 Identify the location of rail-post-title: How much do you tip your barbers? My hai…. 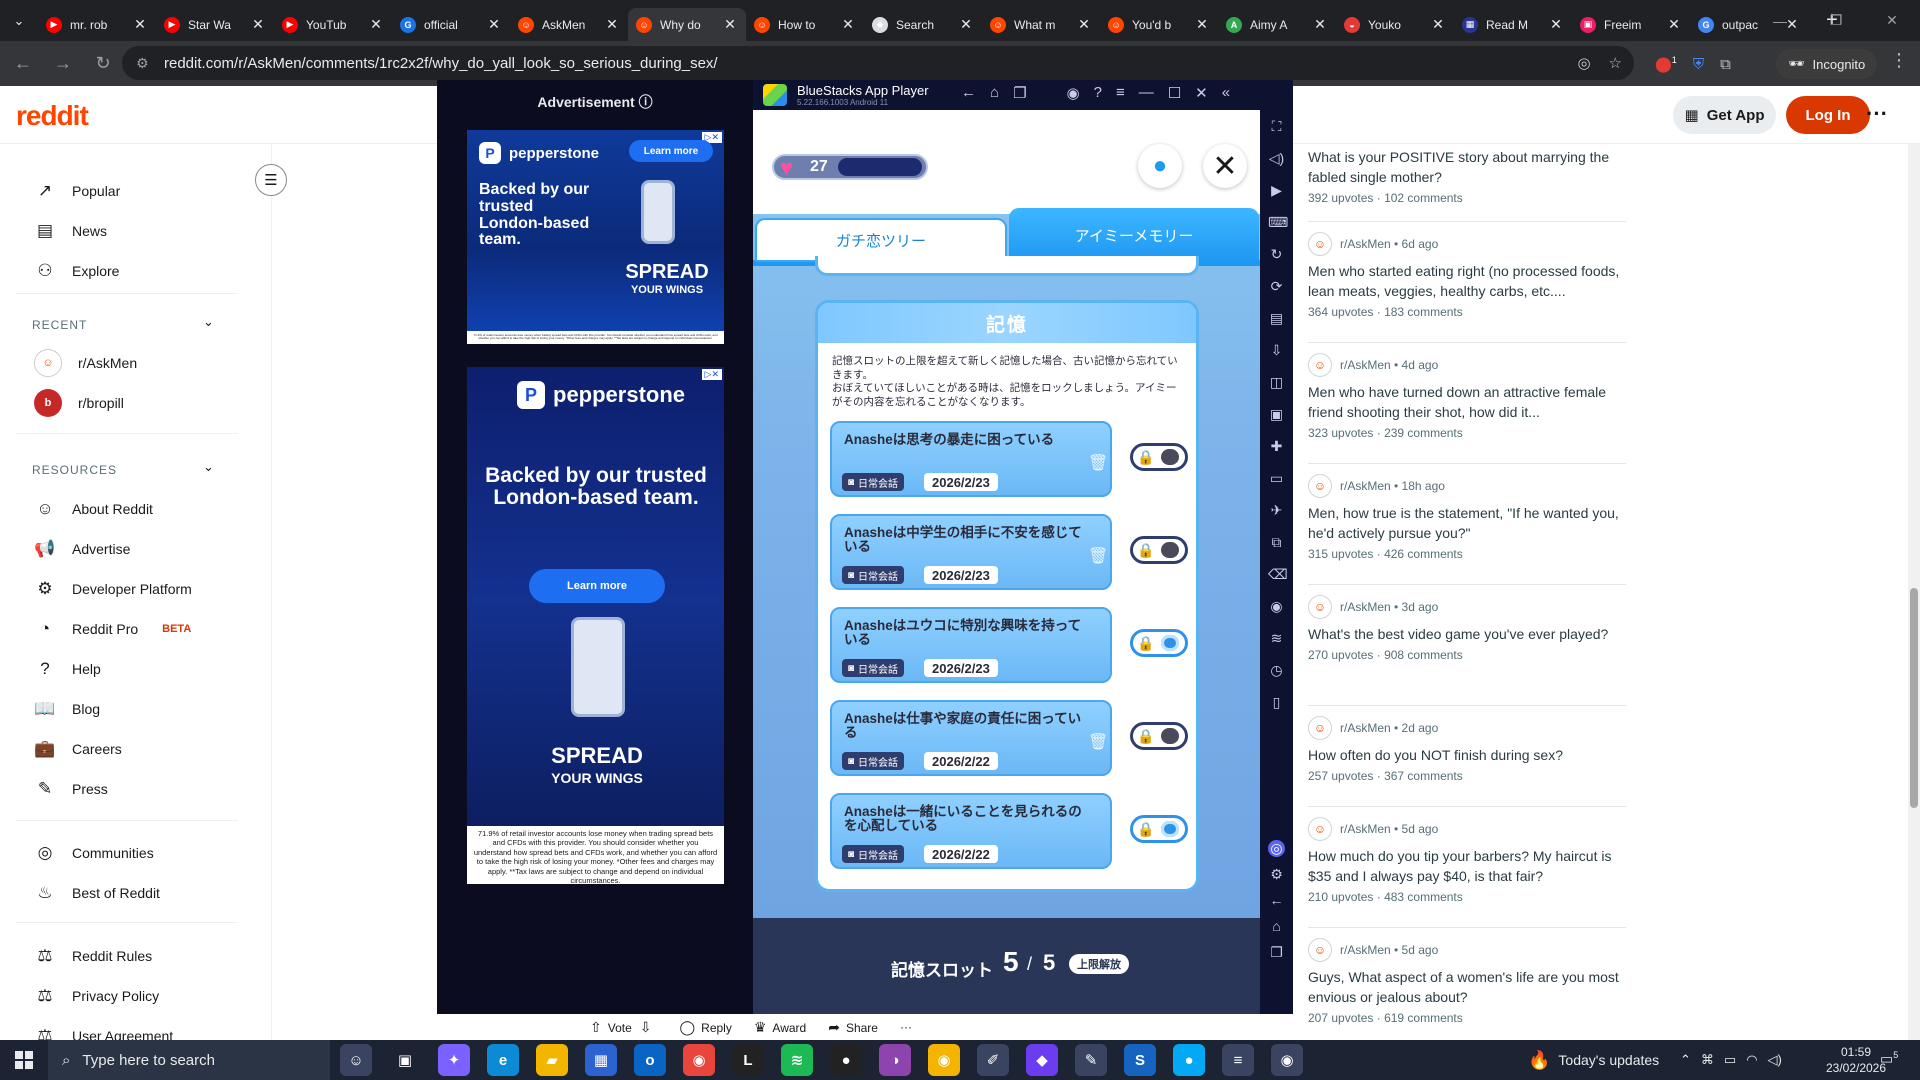
(1467, 866).